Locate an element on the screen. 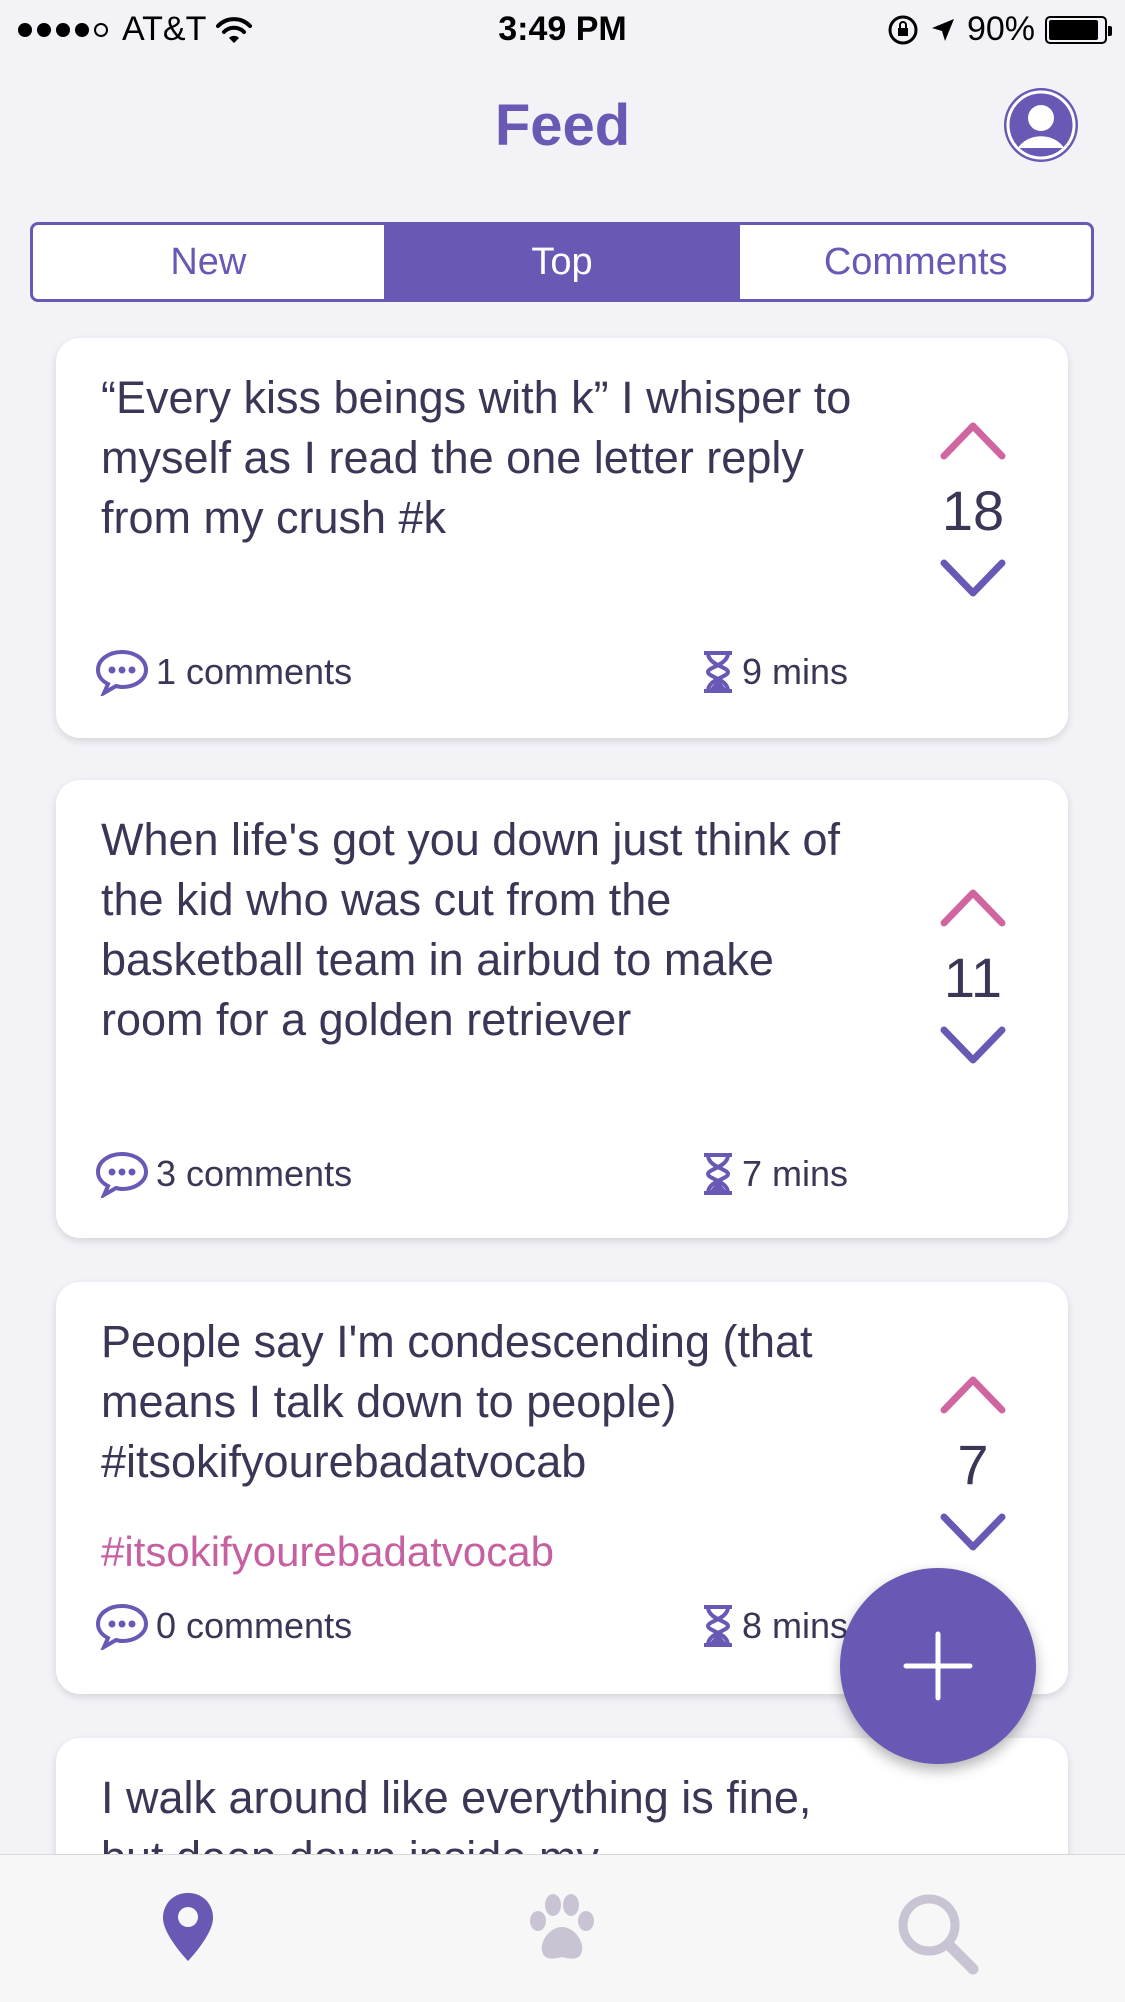 This screenshot has width=1125, height=2002. comments-link: 0 comments is located at coordinates (223, 1626).